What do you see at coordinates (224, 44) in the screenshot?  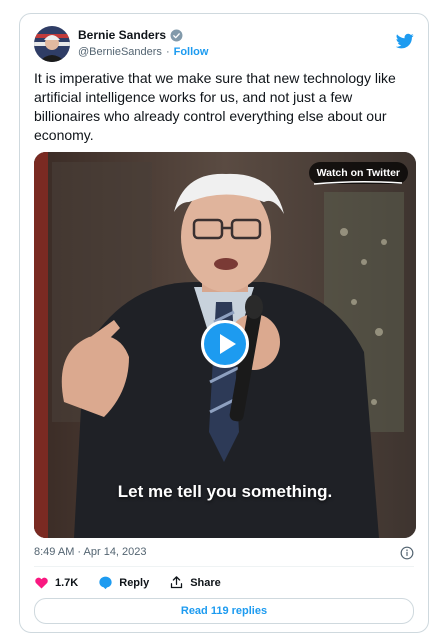 I see `tweet-header: Bernie Sanders @BernieSanders · Follow` at bounding box center [224, 44].